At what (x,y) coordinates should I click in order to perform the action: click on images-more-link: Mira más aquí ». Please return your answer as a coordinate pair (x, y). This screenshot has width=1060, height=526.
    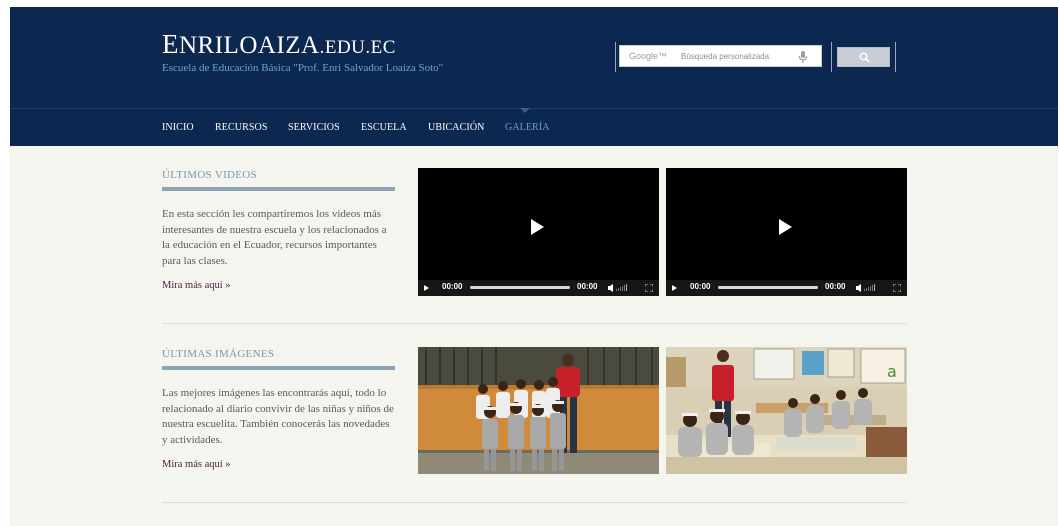
    Looking at the image, I should click on (196, 464).